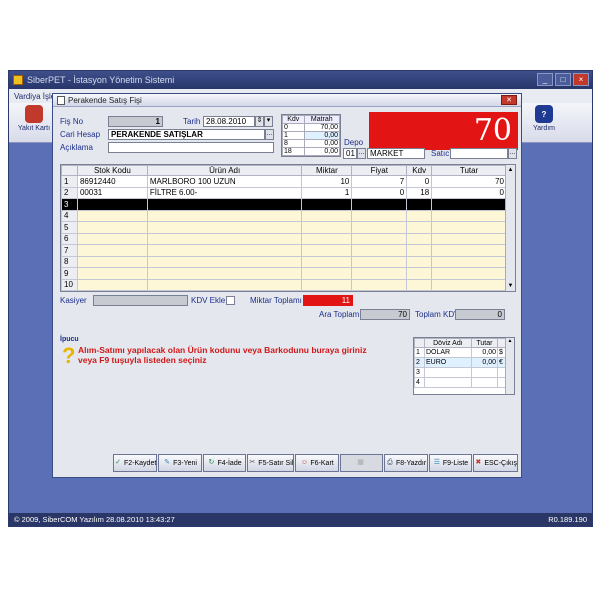 This screenshot has width=600, height=600. Describe the element at coordinates (581, 79) in the screenshot. I see `close-button: ×` at that location.